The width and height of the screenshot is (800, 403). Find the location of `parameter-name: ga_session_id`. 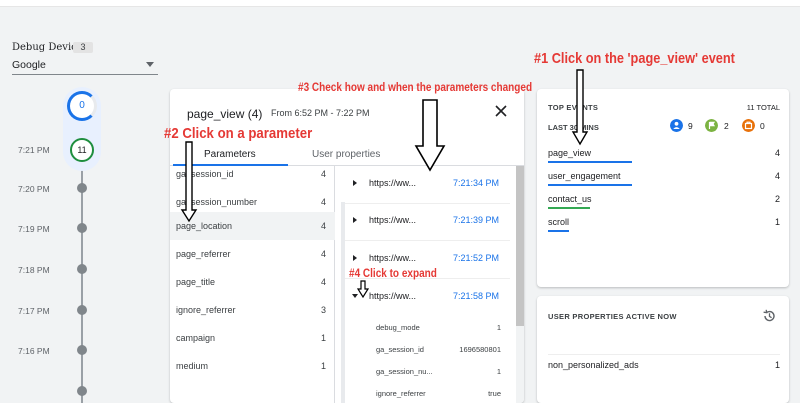

parameter-name: ga_session_id is located at coordinates (205, 174).